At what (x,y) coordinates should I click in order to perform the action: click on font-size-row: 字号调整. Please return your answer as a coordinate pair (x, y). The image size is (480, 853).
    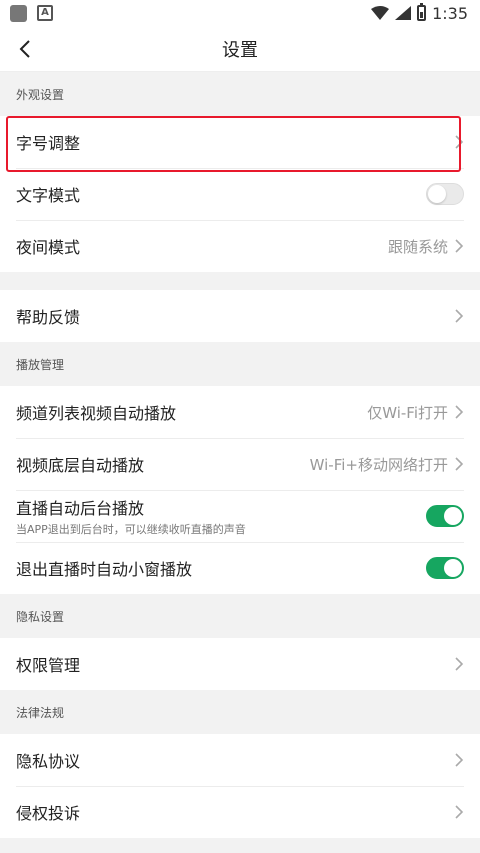
    Looking at the image, I should click on (240, 142).